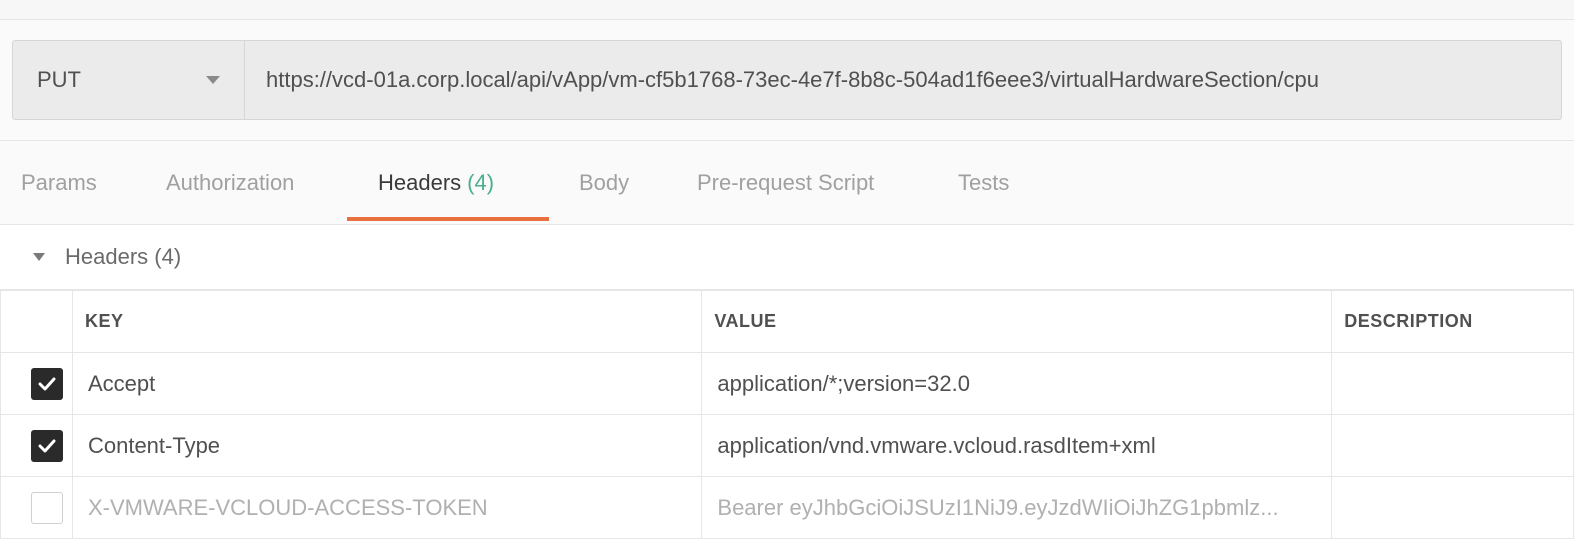 Image resolution: width=1574 pixels, height=539 pixels. I want to click on tab-tests: Tests, so click(983, 183).